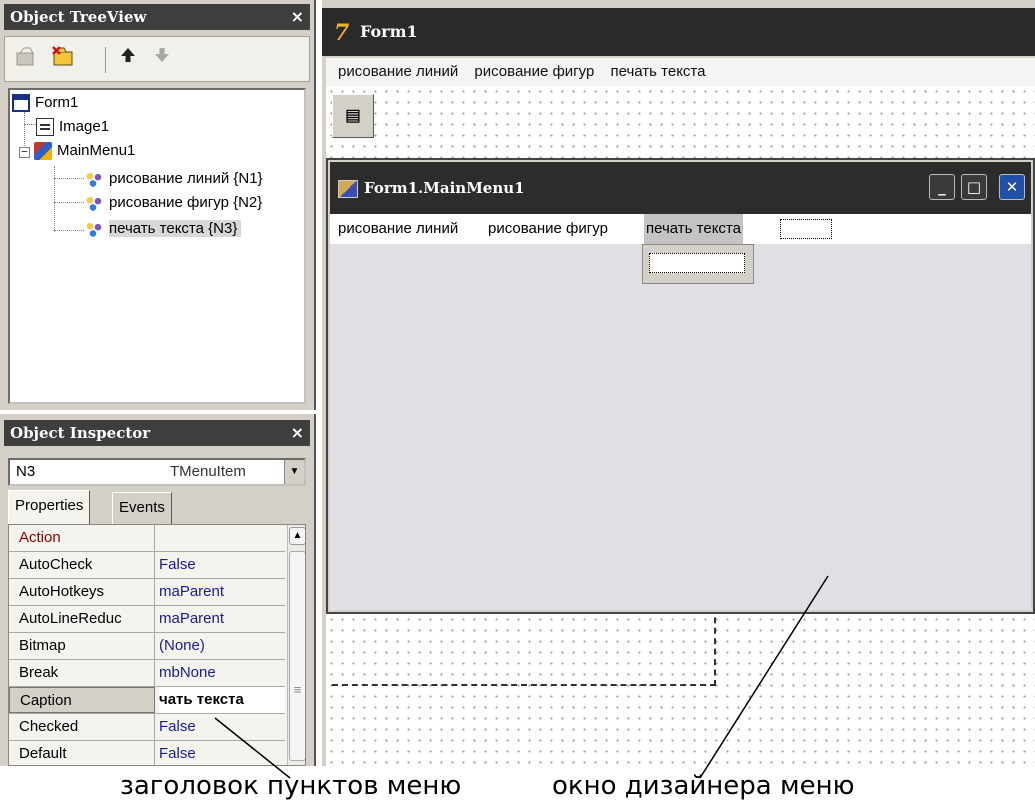  I want to click on form1-title-bar: 7 Form1, so click(678, 32).